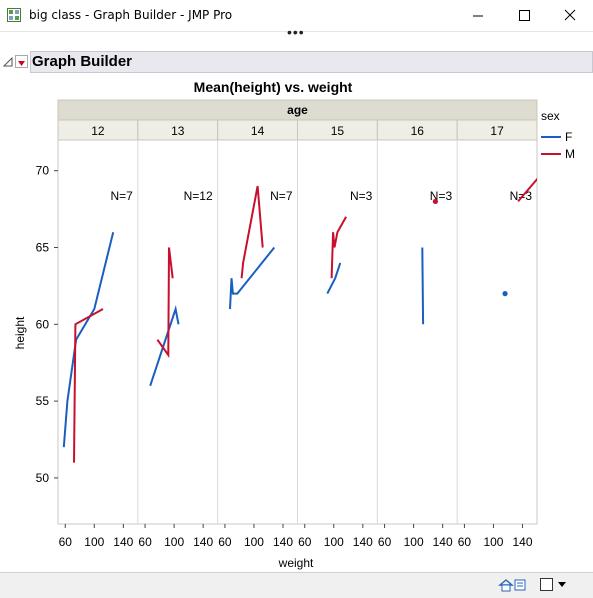  What do you see at coordinates (43, 478) in the screenshot?
I see `y-tick-label: 50` at bounding box center [43, 478].